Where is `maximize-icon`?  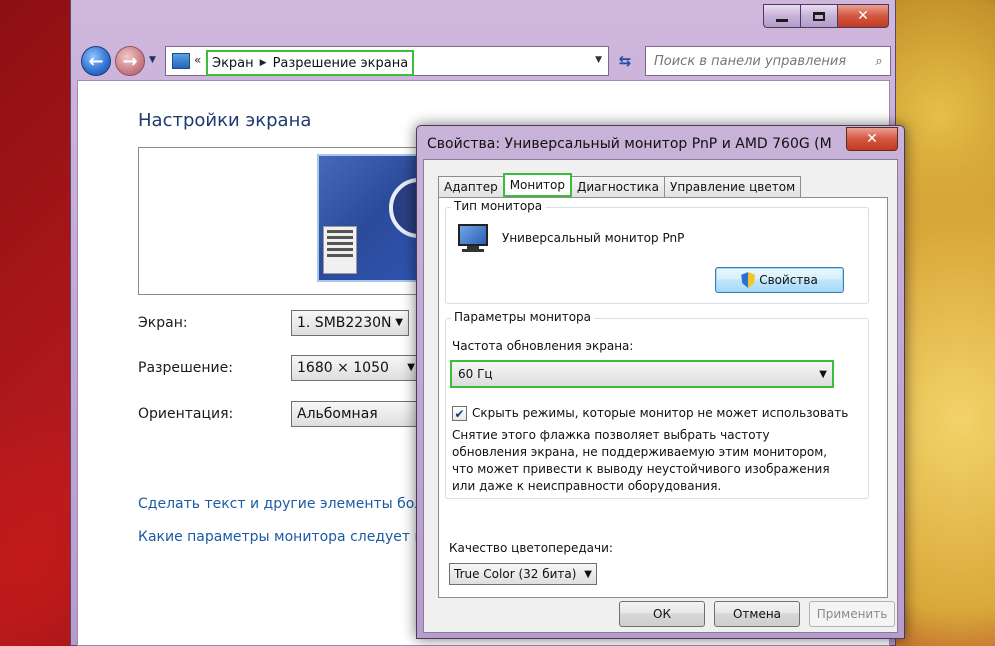 maximize-icon is located at coordinates (819, 16).